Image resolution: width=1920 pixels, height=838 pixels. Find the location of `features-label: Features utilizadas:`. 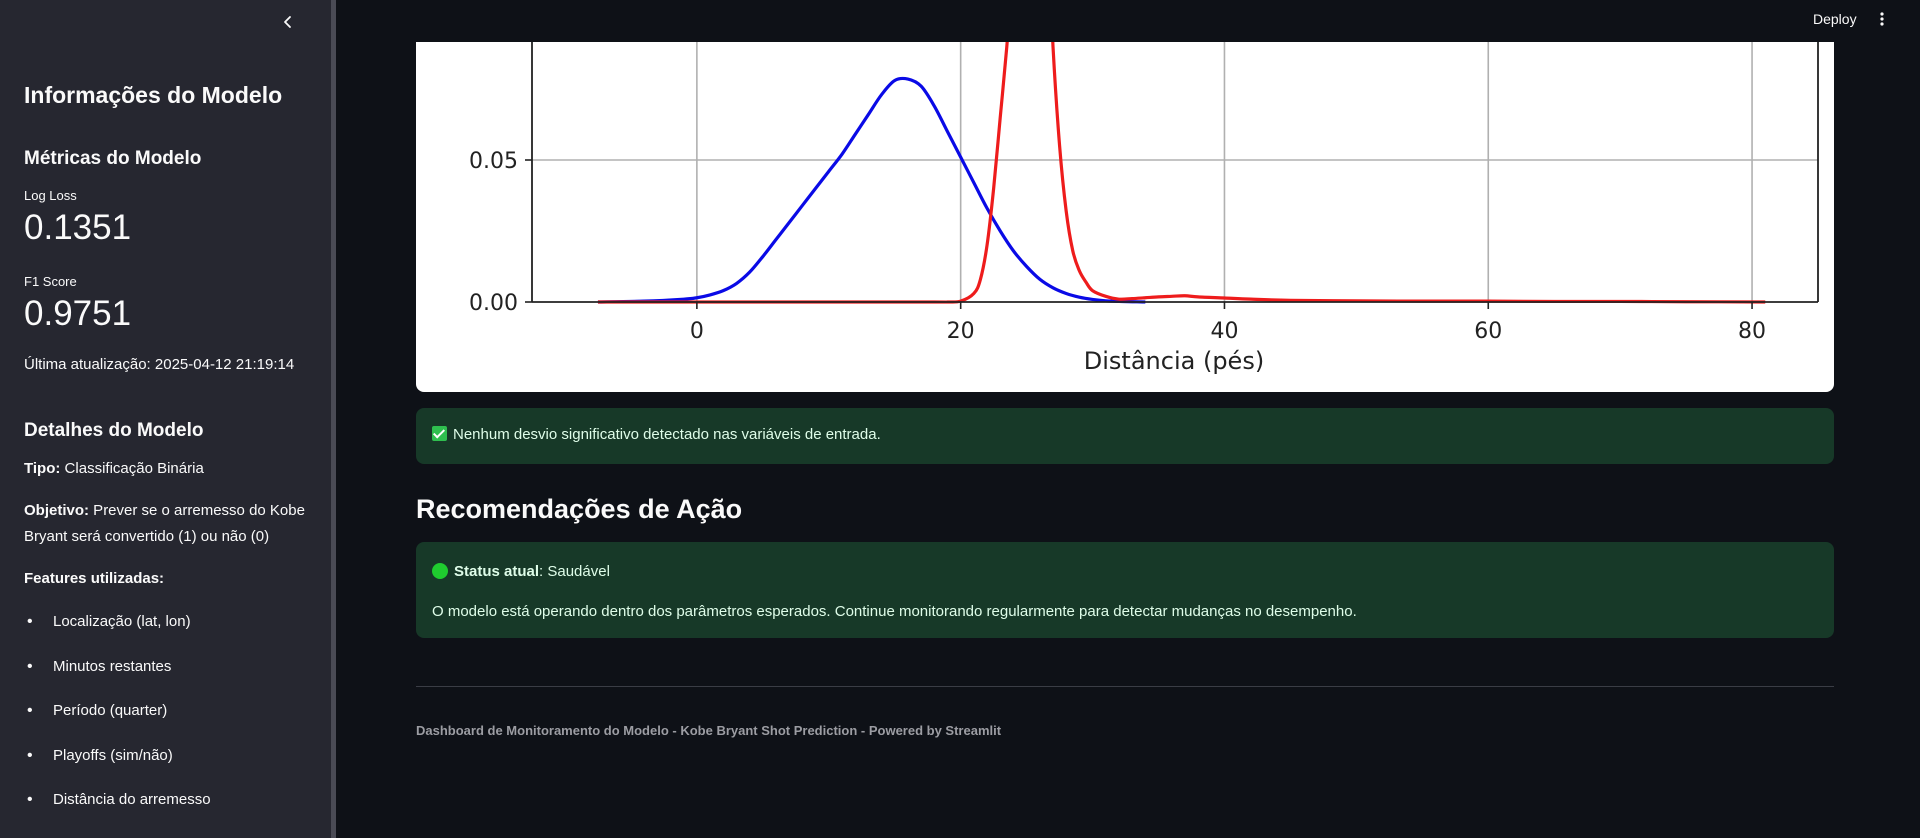

features-label: Features utilizadas: is located at coordinates (169, 579).